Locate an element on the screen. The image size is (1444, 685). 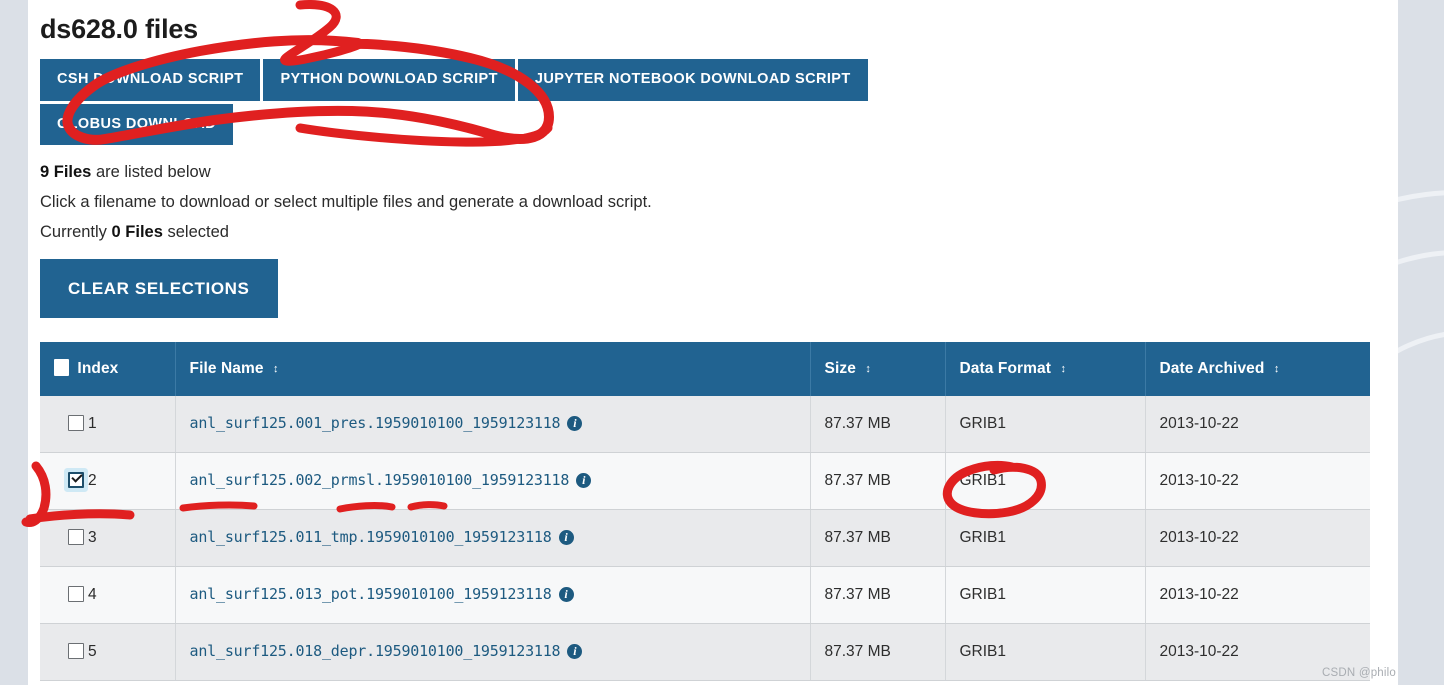
selected-suffix: selected is located at coordinates (195, 232).